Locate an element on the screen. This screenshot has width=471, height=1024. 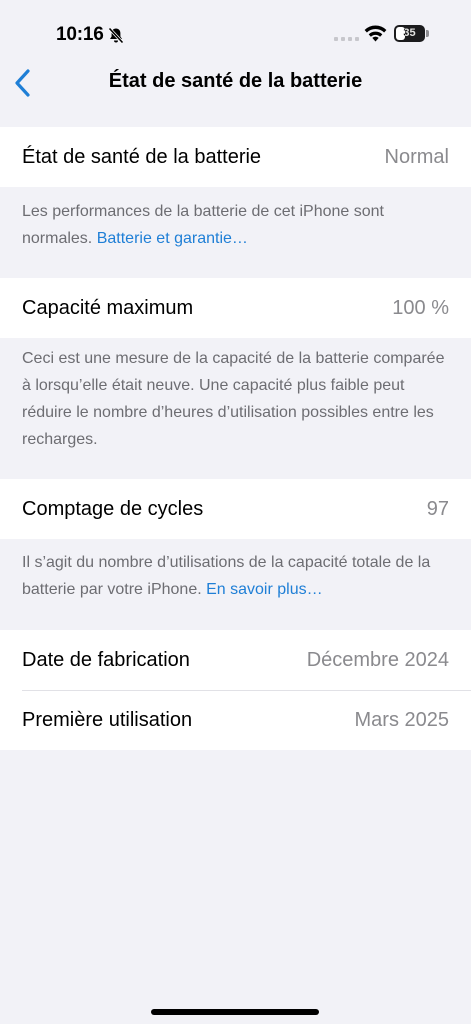
manufacture-date-row: Date de fabrication Décembre 2024 is located at coordinates (235, 660).